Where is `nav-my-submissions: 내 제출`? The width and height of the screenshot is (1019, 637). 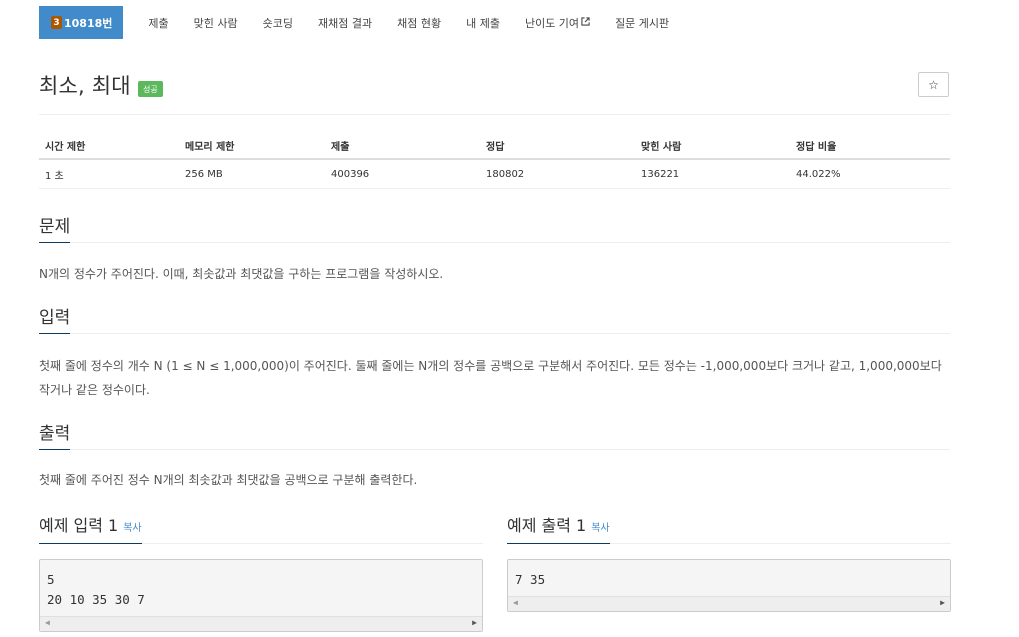
nav-my-submissions: 내 제출 is located at coordinates (483, 22).